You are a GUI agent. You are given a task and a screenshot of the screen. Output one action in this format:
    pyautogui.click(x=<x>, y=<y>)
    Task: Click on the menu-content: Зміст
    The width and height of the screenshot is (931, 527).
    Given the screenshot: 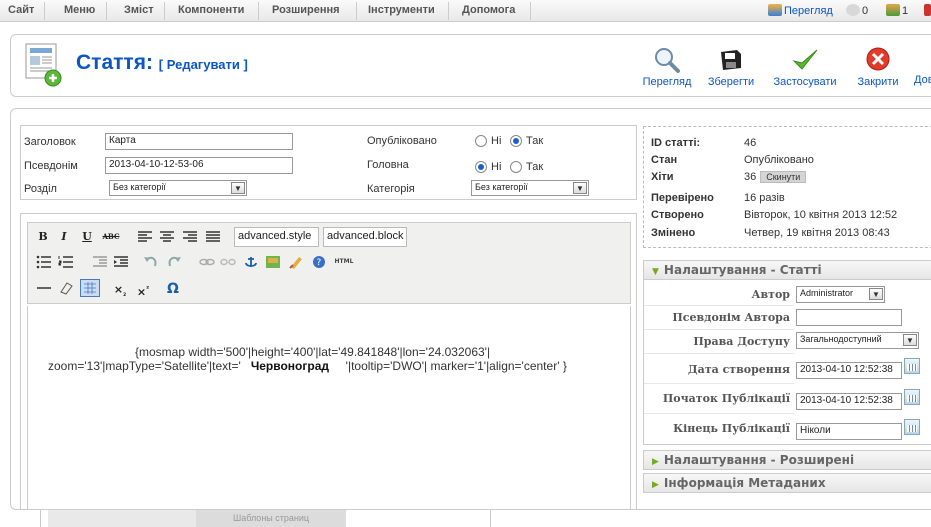 What is the action you would take?
    pyautogui.click(x=139, y=10)
    